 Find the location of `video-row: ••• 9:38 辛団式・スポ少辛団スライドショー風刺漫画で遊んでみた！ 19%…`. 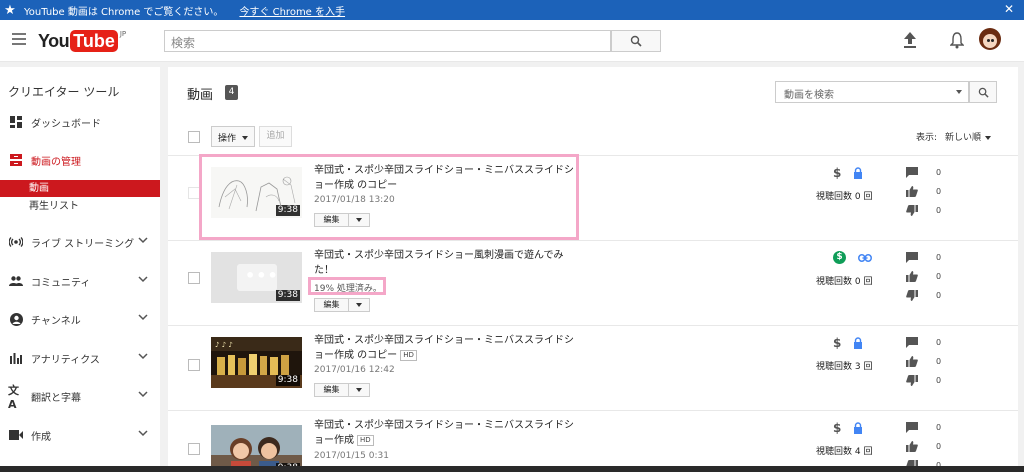

video-row: ••• 9:38 辛団式・スポ少辛団スライドショー風刺漫画で遊んでみた！ 19%… is located at coordinates (593, 283).